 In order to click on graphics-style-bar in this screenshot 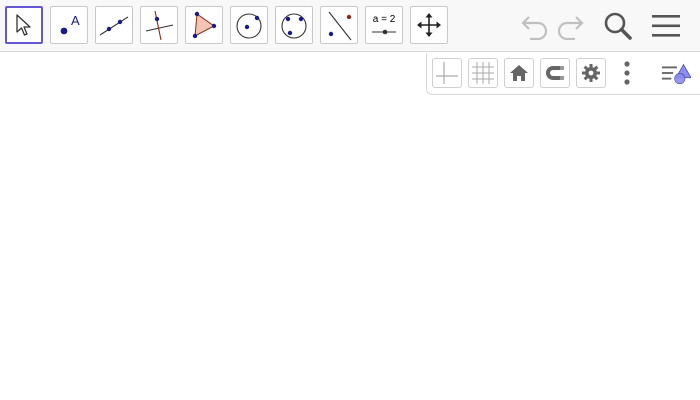, I will do `click(563, 74)`.